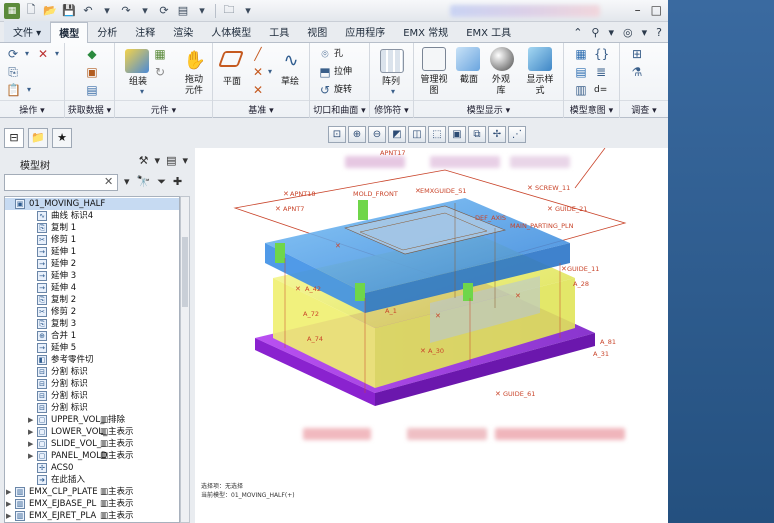  Describe the element at coordinates (291, 61) in the screenshot. I see `sketch-icon: ∿` at that location.